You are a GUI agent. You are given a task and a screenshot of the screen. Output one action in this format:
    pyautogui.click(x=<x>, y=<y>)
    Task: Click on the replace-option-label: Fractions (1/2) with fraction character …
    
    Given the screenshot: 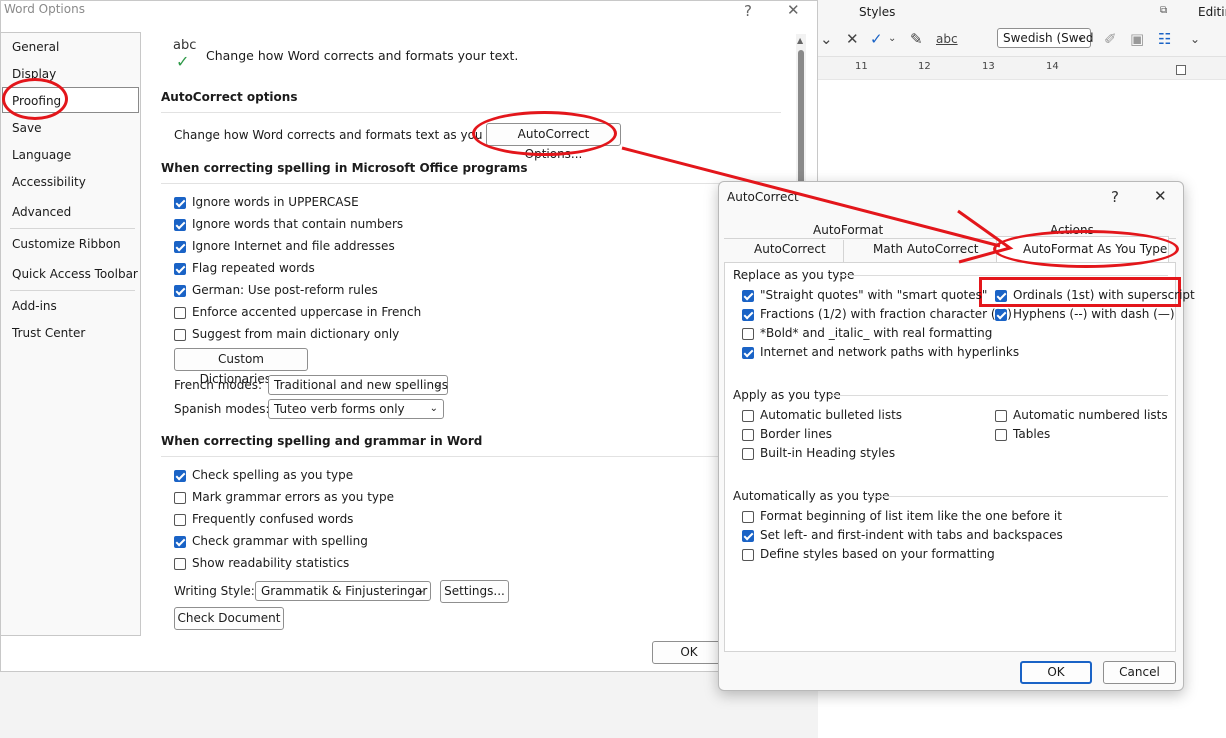 What is the action you would take?
    pyautogui.click(x=886, y=314)
    